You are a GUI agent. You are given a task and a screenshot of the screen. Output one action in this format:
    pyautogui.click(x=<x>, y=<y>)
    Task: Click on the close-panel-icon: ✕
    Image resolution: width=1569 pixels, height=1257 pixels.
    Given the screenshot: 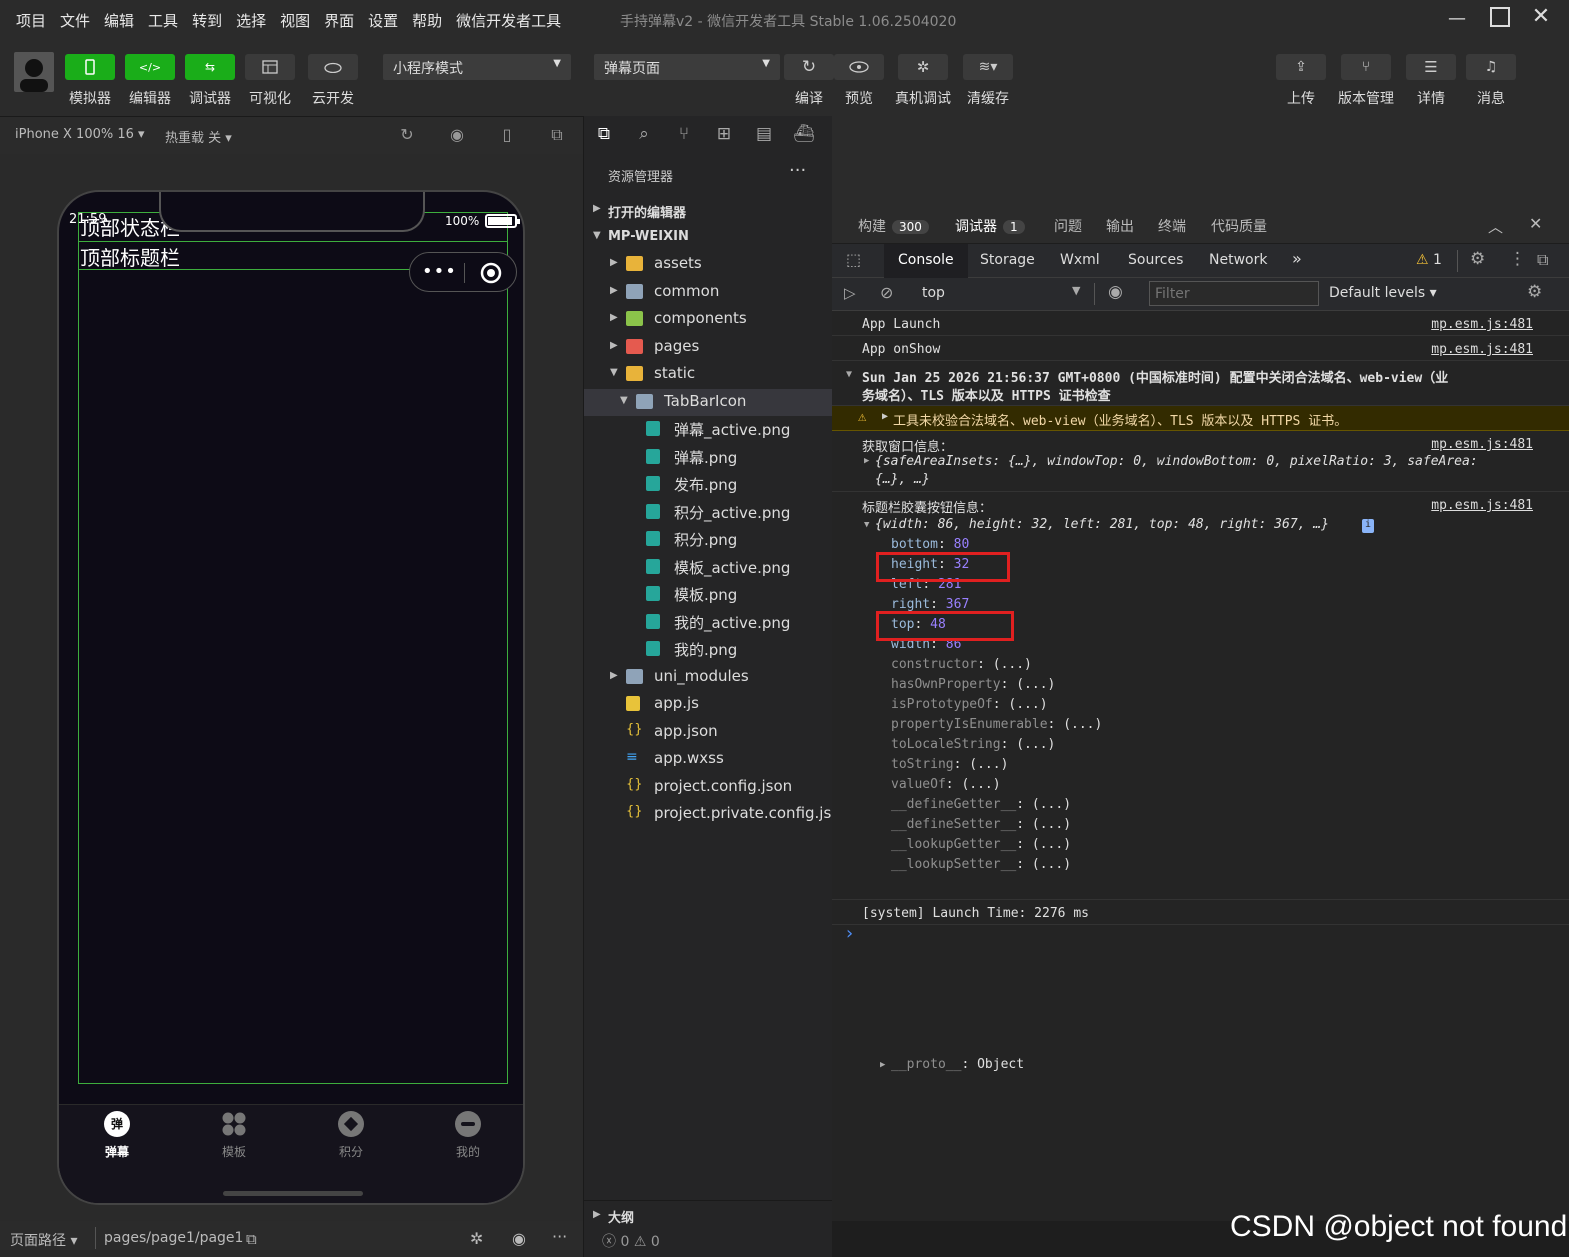 What is the action you would take?
    pyautogui.click(x=1535, y=223)
    